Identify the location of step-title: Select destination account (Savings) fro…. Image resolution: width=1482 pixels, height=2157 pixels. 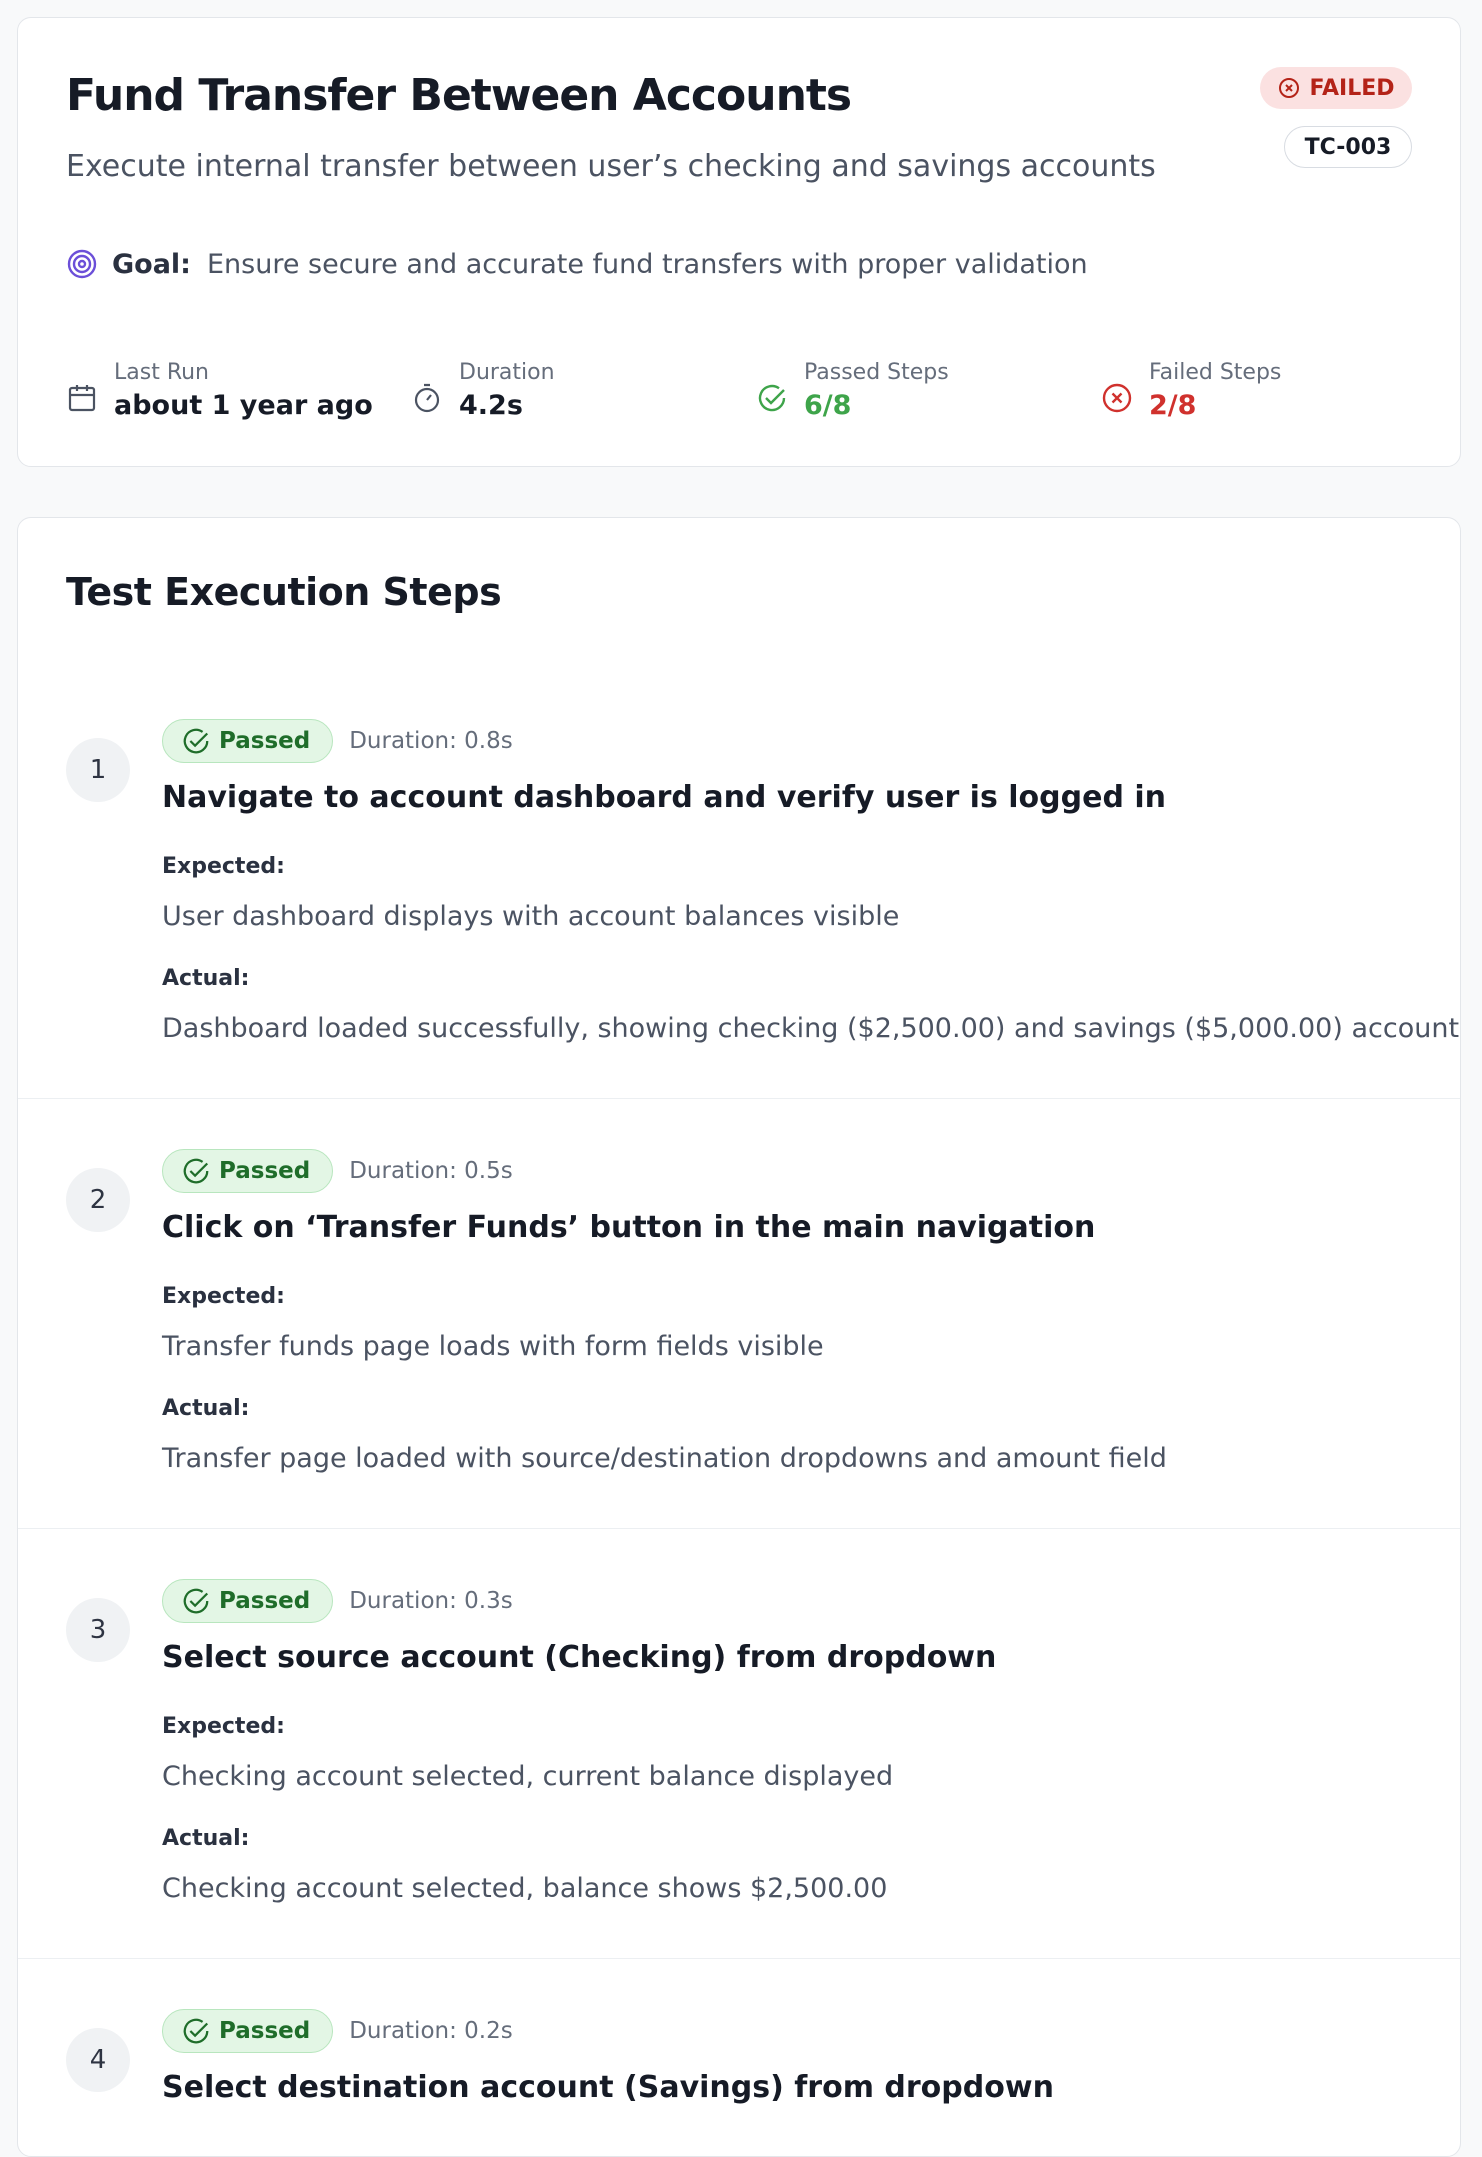
(608, 2087).